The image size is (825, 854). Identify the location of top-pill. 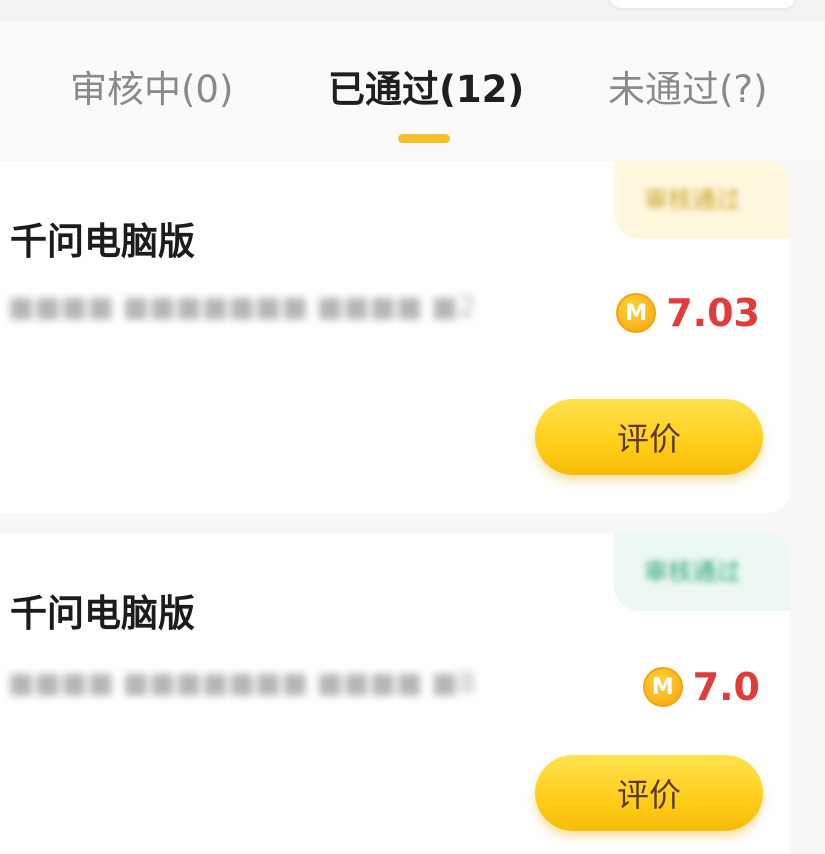
(702, 4).